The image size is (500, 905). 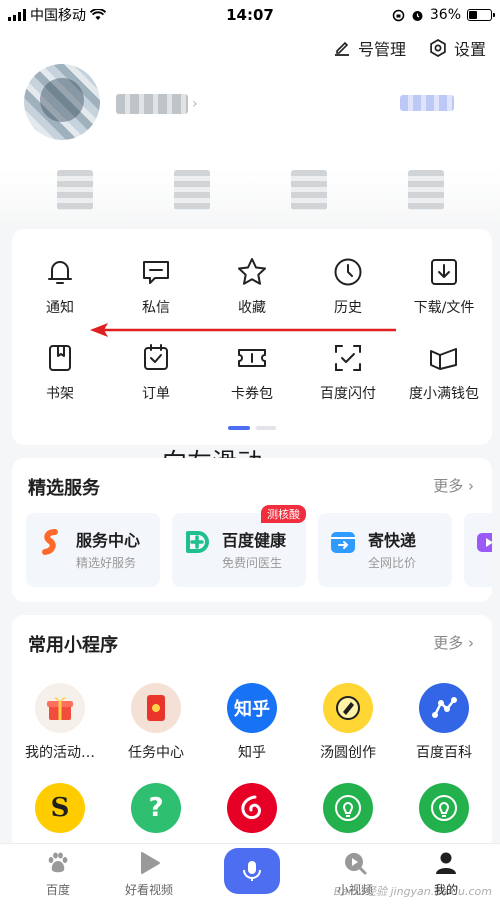 I want to click on nav-label: 百度, so click(x=57, y=890).